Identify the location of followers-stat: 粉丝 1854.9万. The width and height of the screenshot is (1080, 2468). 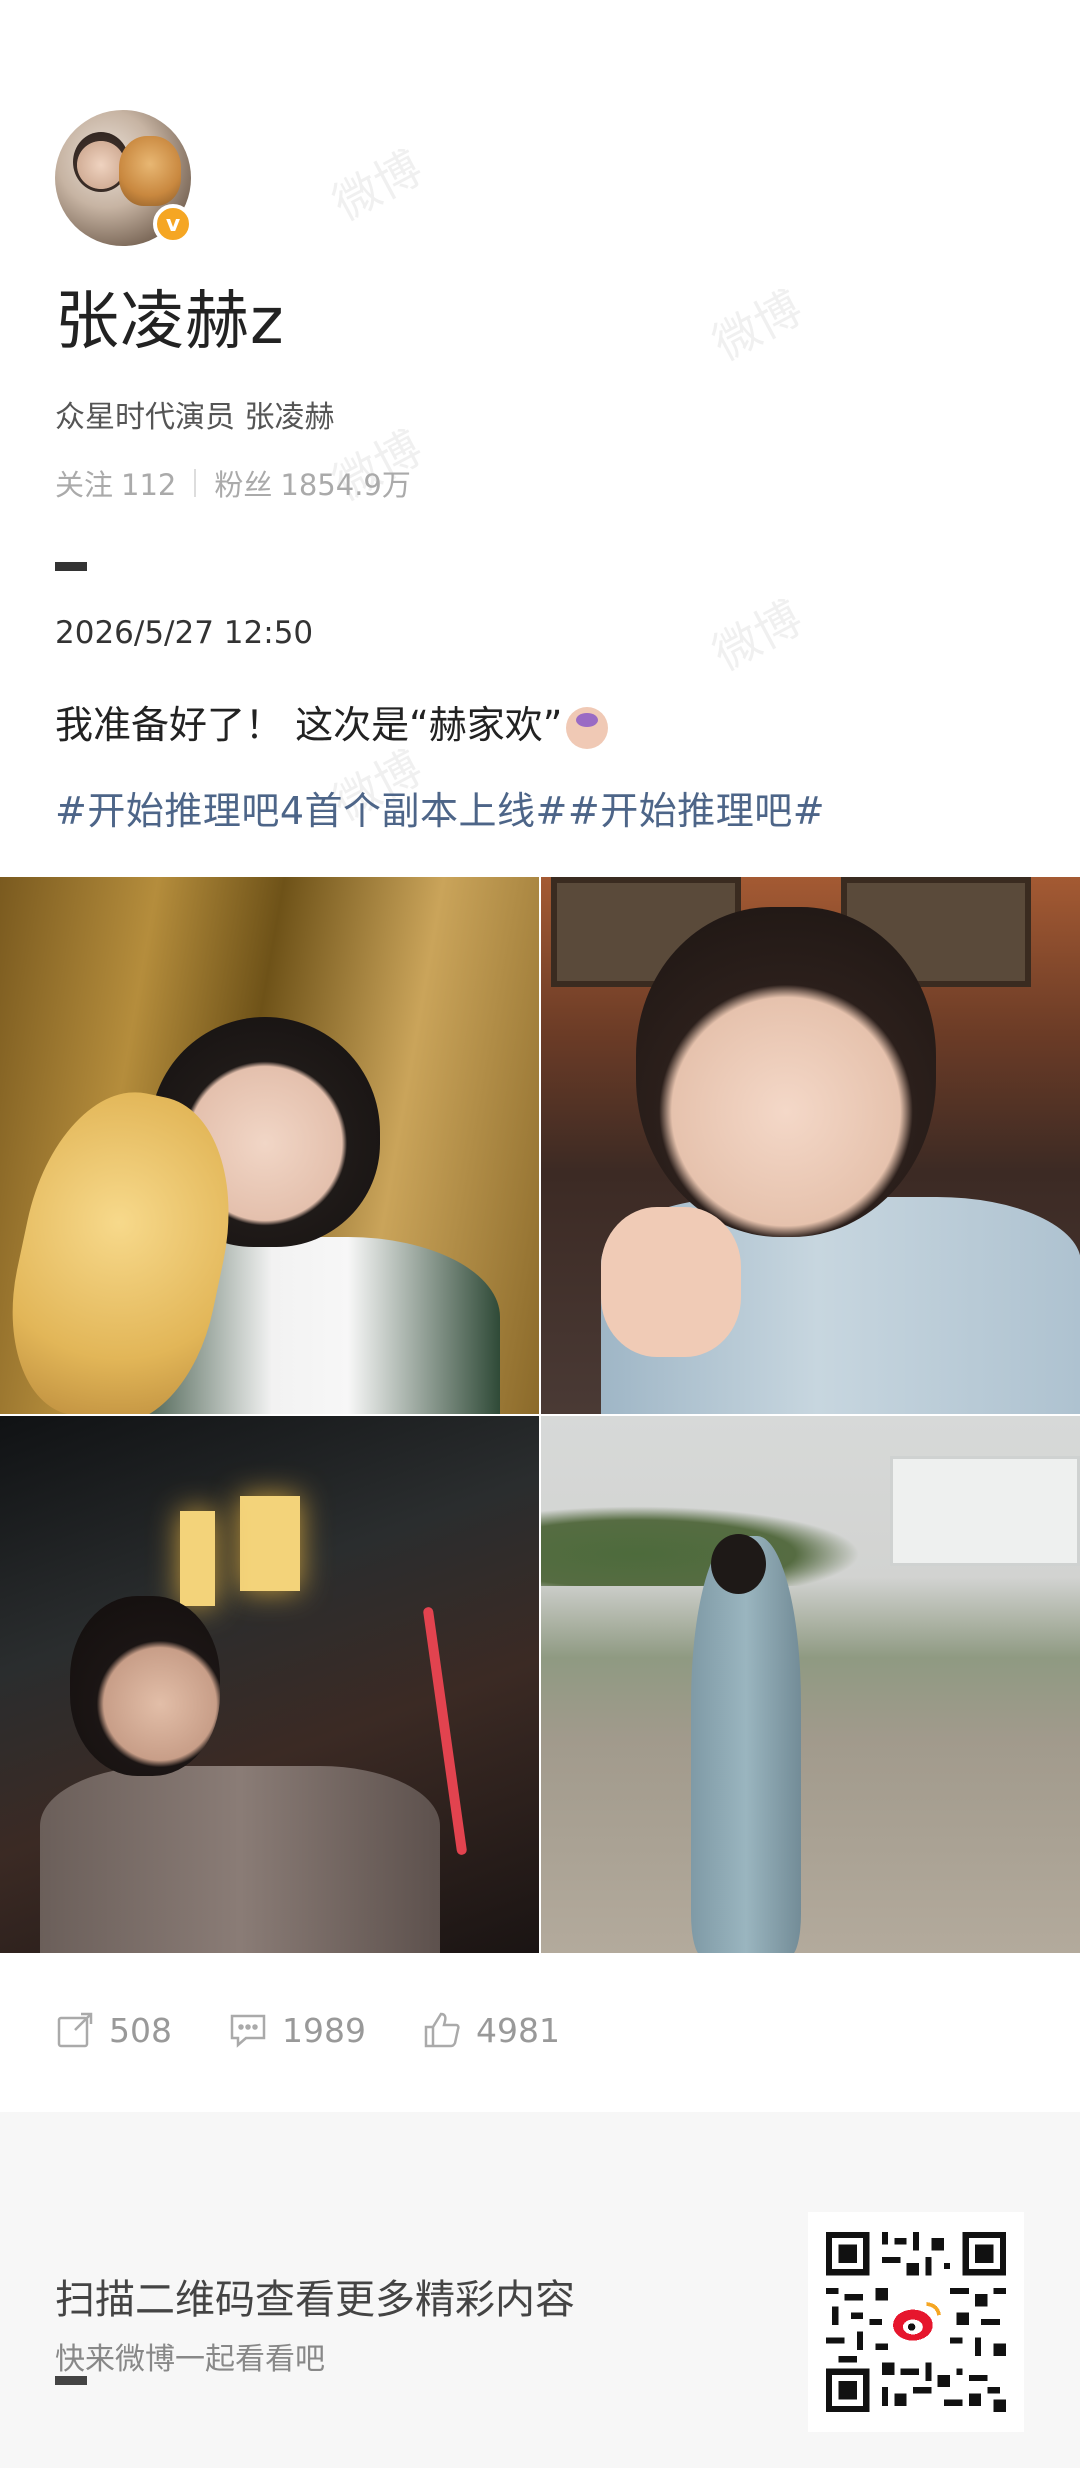
(312, 483).